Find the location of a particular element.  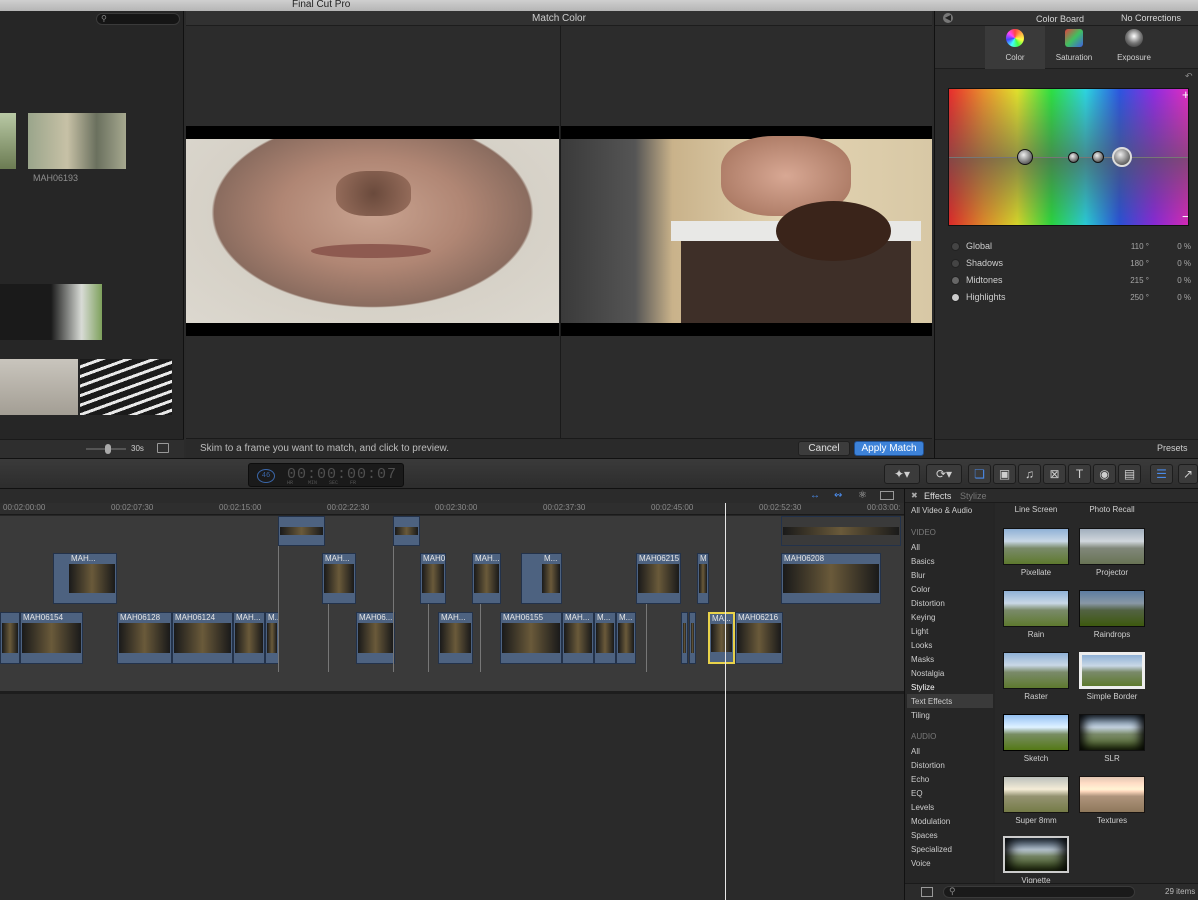

cancel-button: Cancel is located at coordinates (824, 448).